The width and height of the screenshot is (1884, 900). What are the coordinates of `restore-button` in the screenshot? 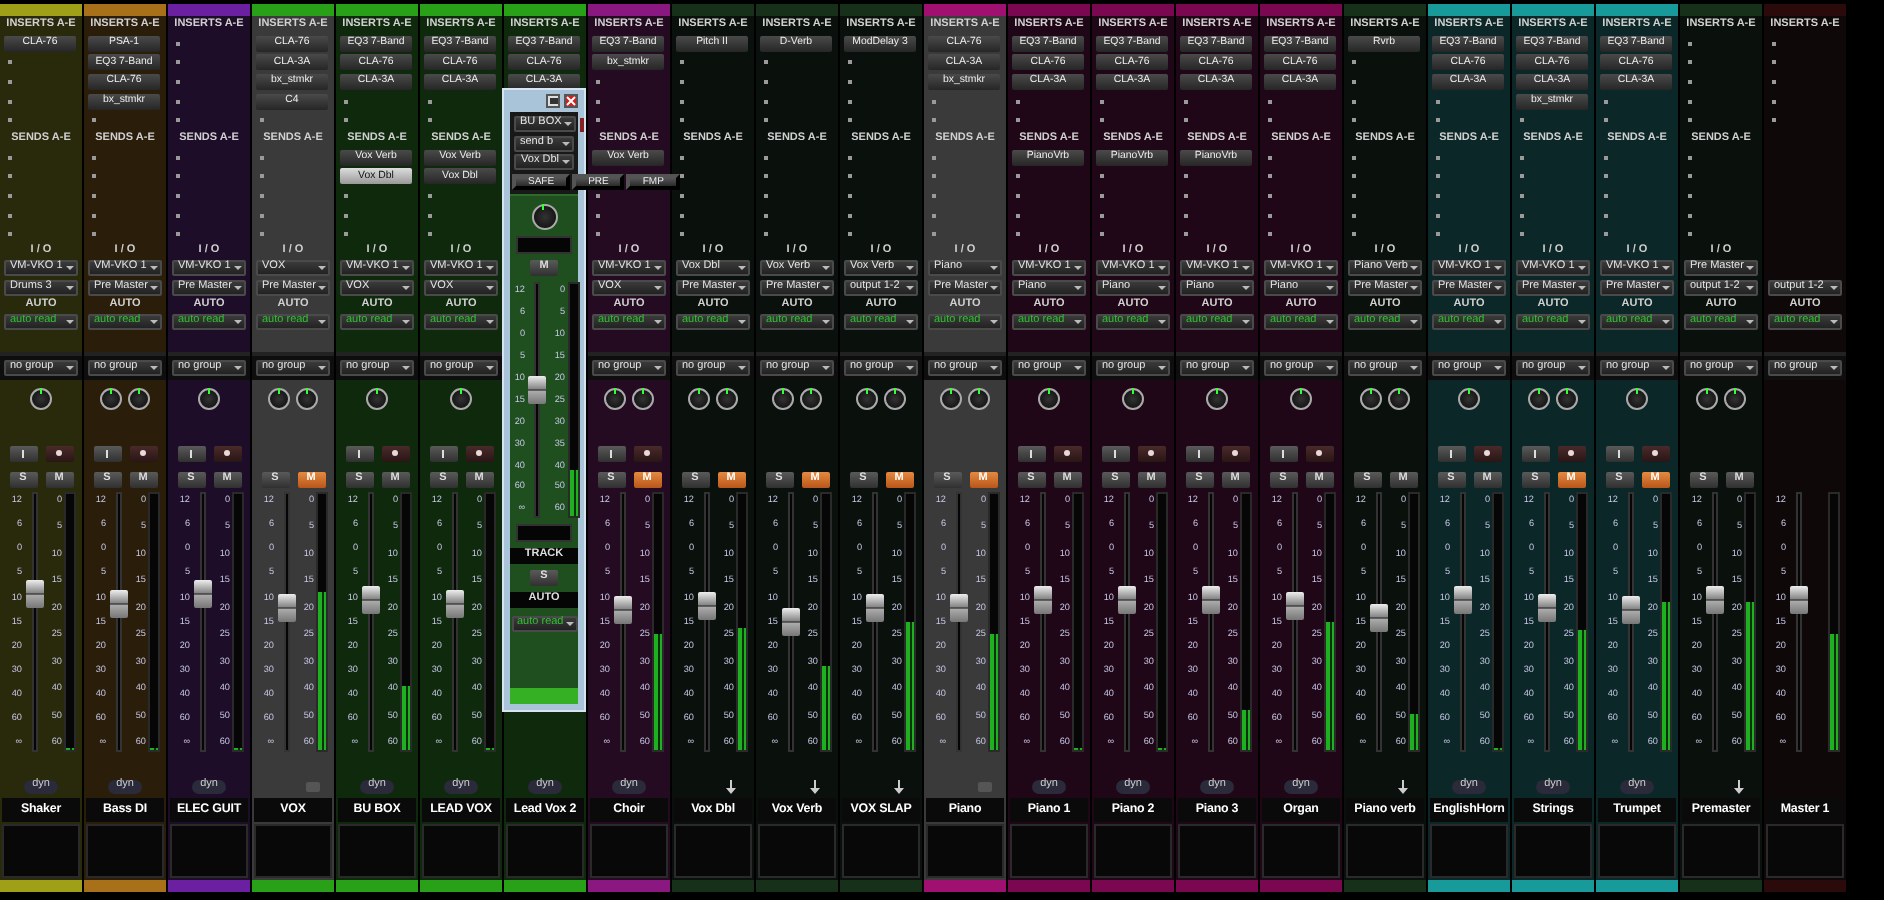 It's located at (553, 101).